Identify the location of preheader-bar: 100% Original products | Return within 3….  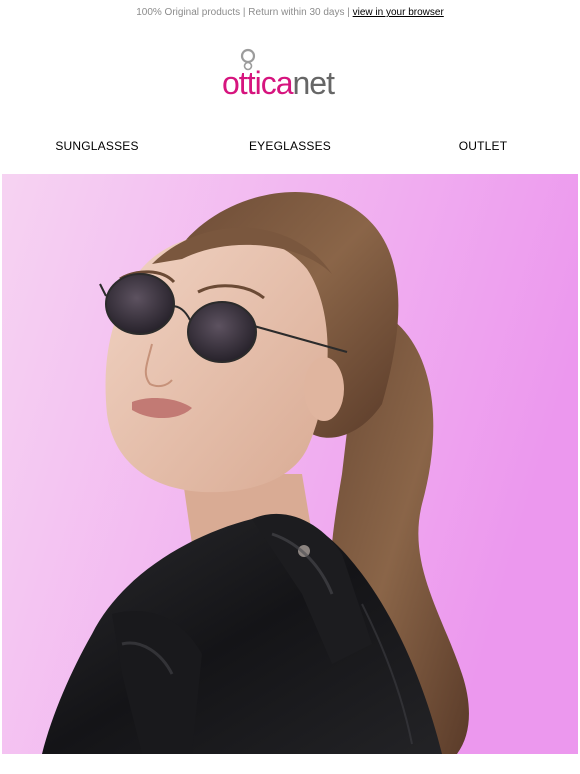
(290, 13).